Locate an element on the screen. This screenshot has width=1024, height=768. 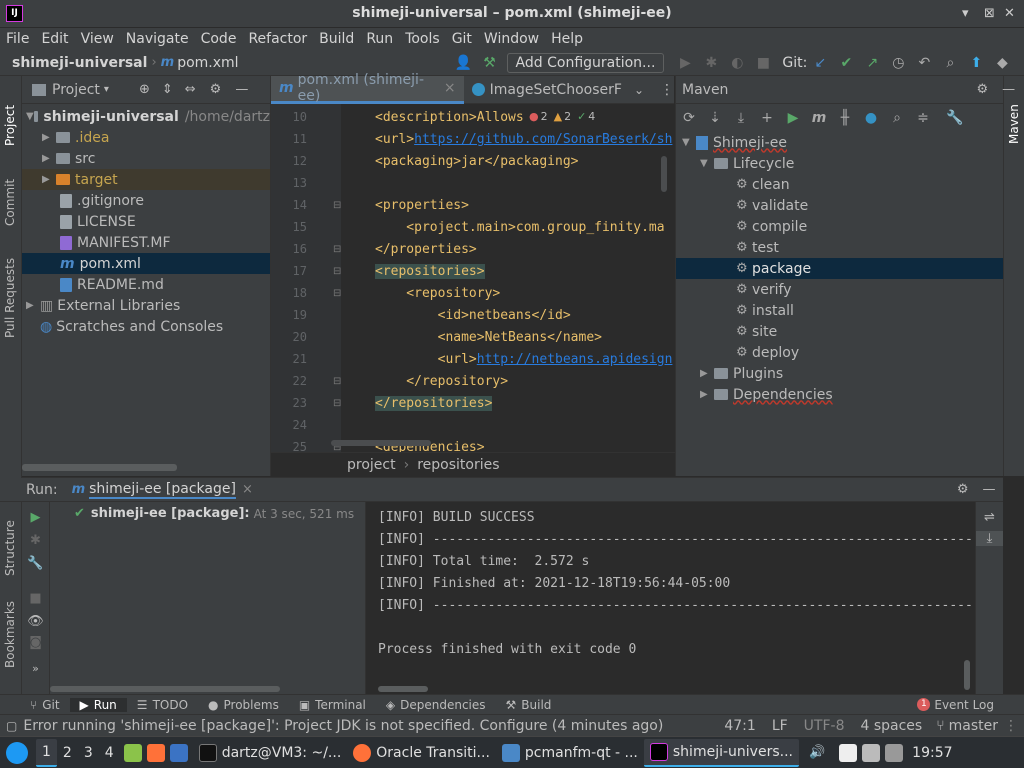
run-item: ✔ shimeji-ee [package]: At 3 sec, 521 ms is located at coordinates (207, 513).